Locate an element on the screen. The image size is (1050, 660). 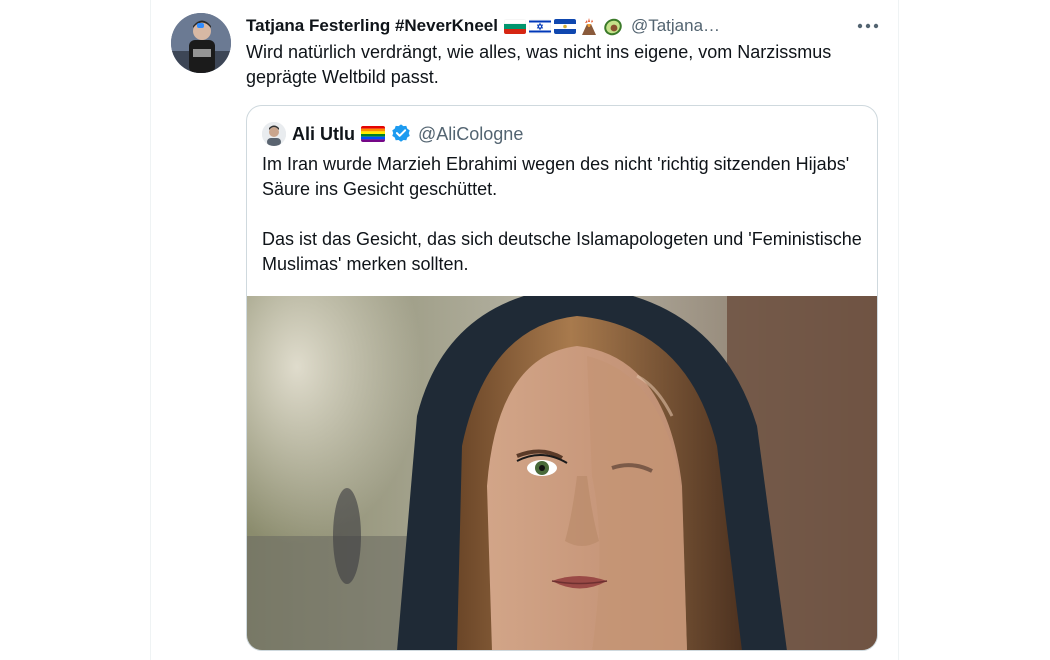
rainbow-flag-icon is located at coordinates (373, 134).